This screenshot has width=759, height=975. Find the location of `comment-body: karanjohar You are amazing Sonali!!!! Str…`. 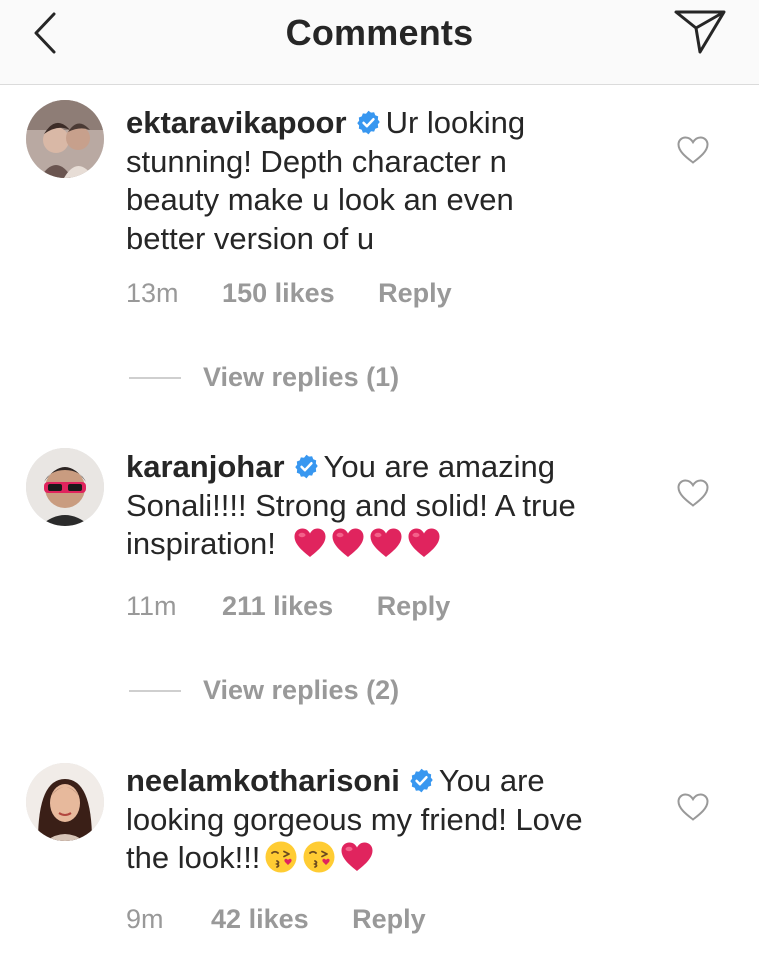

comment-body: karanjohar You are amazing Sonali!!!! Str… is located at coordinates (361, 506).